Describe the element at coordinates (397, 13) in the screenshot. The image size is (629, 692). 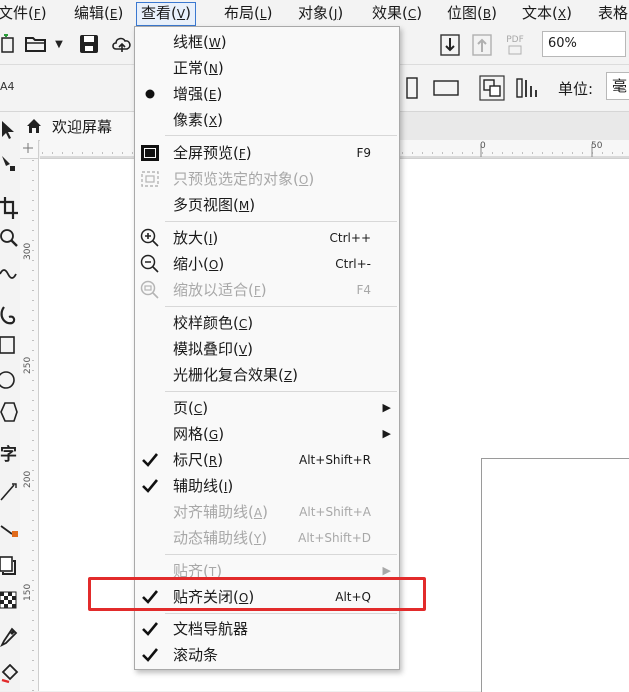
I see `menu-effects: 效果(C)` at that location.